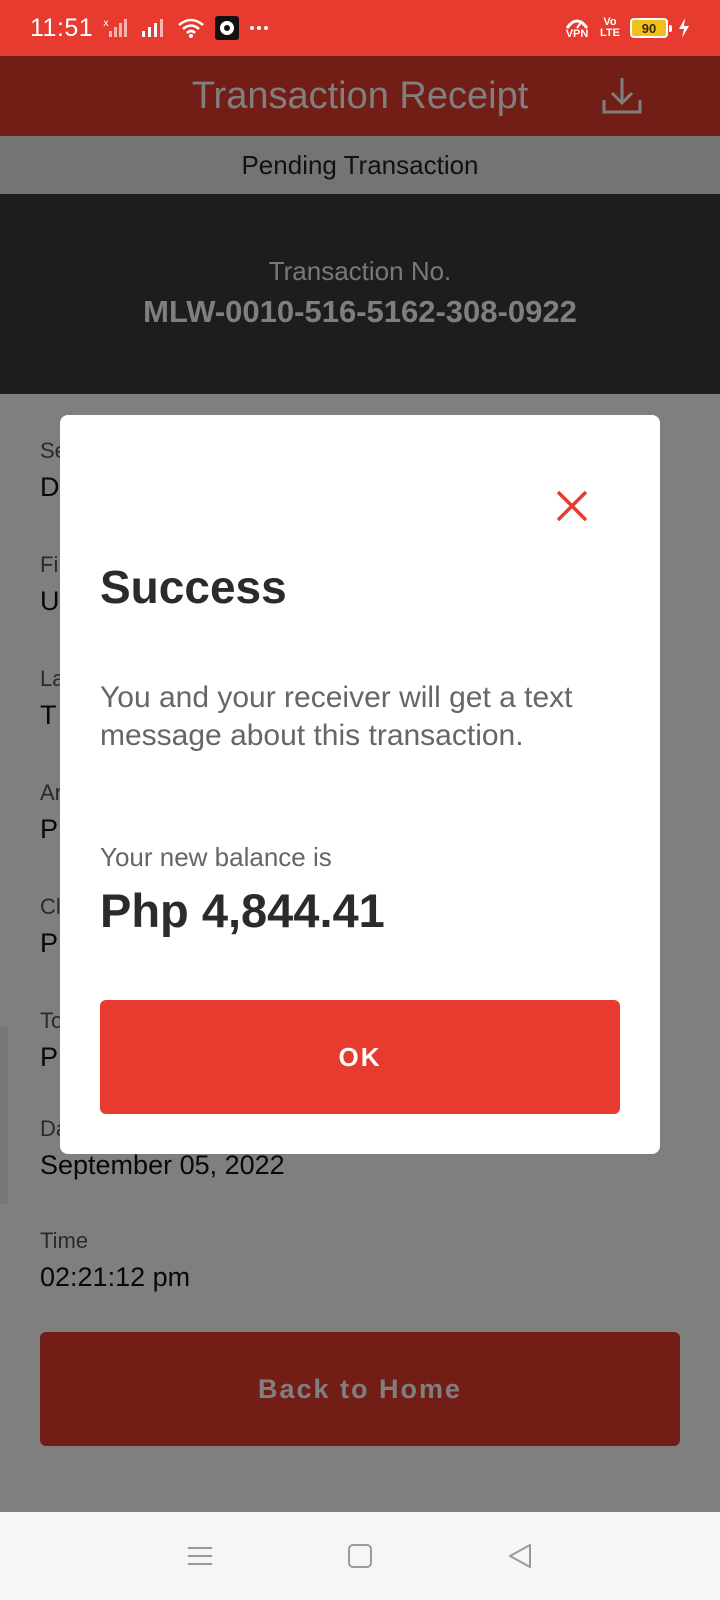 The width and height of the screenshot is (720, 1600). I want to click on wifi-icon, so click(191, 28).